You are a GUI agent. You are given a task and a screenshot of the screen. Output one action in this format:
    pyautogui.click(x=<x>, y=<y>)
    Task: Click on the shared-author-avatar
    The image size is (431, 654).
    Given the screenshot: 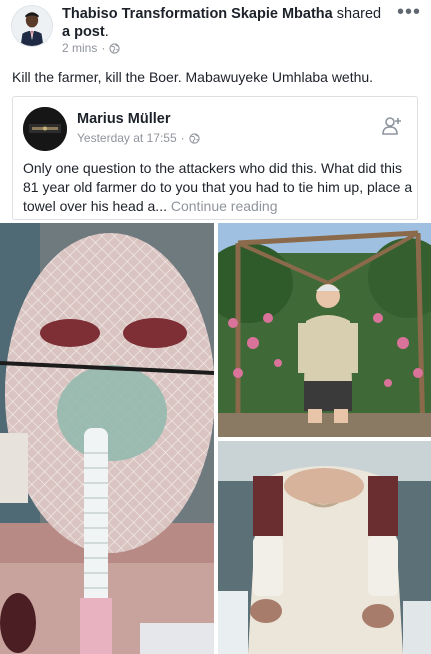 What is the action you would take?
    pyautogui.click(x=45, y=129)
    